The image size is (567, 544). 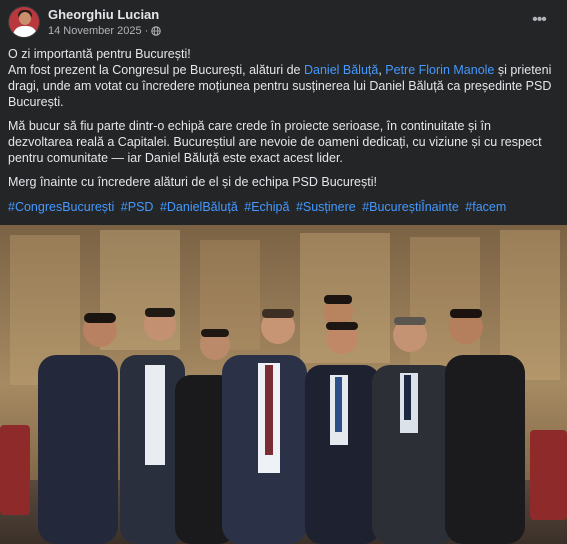 I want to click on hashtag: #DanielBăluță, so click(x=199, y=207).